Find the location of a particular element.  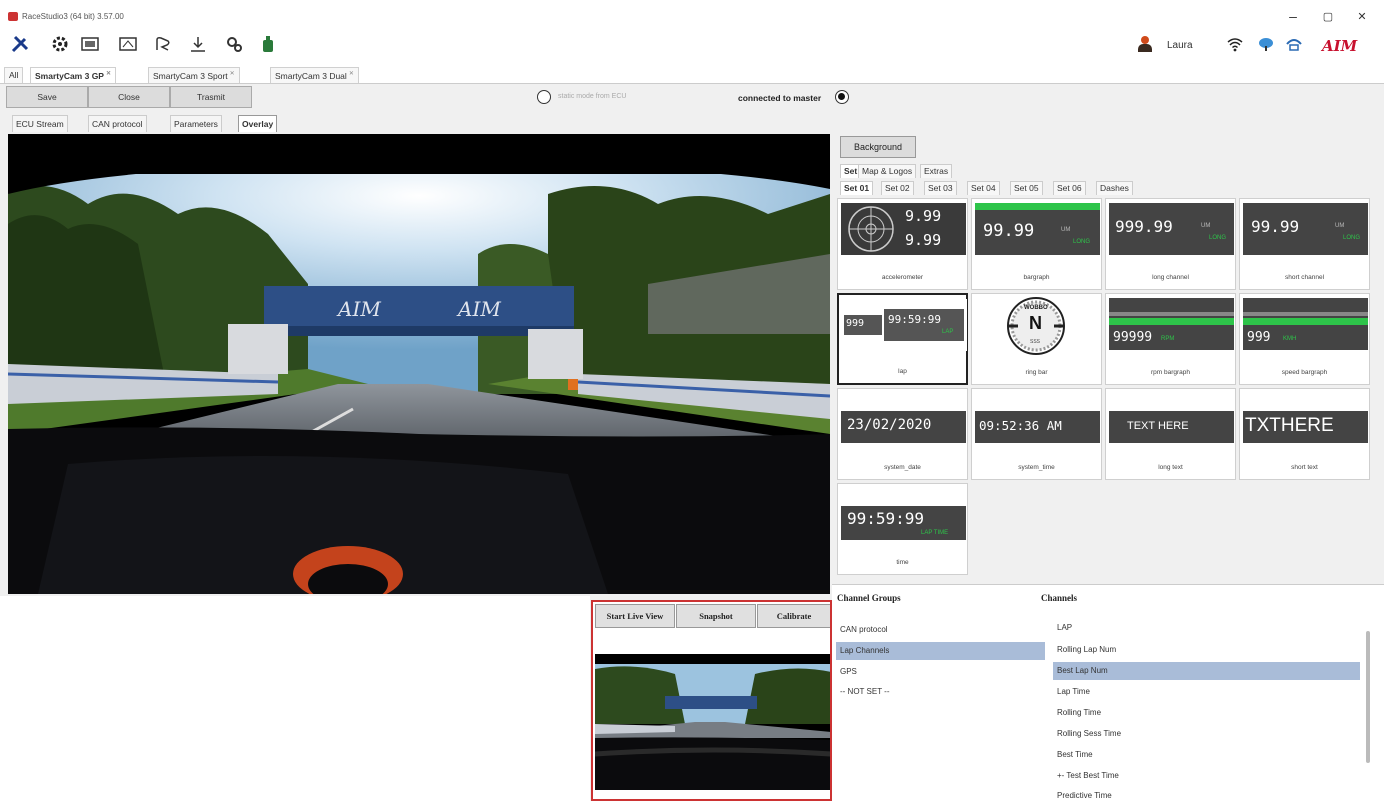

bargraph-unit: UM is located at coordinates (1066, 230).